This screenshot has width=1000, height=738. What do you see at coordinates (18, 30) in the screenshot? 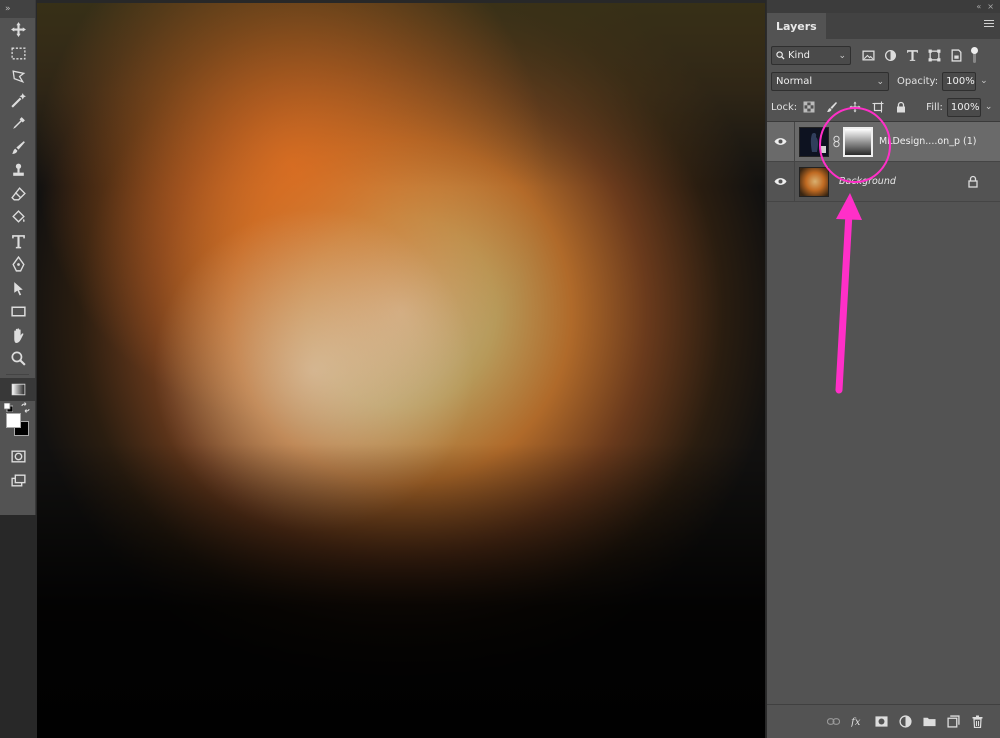
I see `move-icon` at bounding box center [18, 30].